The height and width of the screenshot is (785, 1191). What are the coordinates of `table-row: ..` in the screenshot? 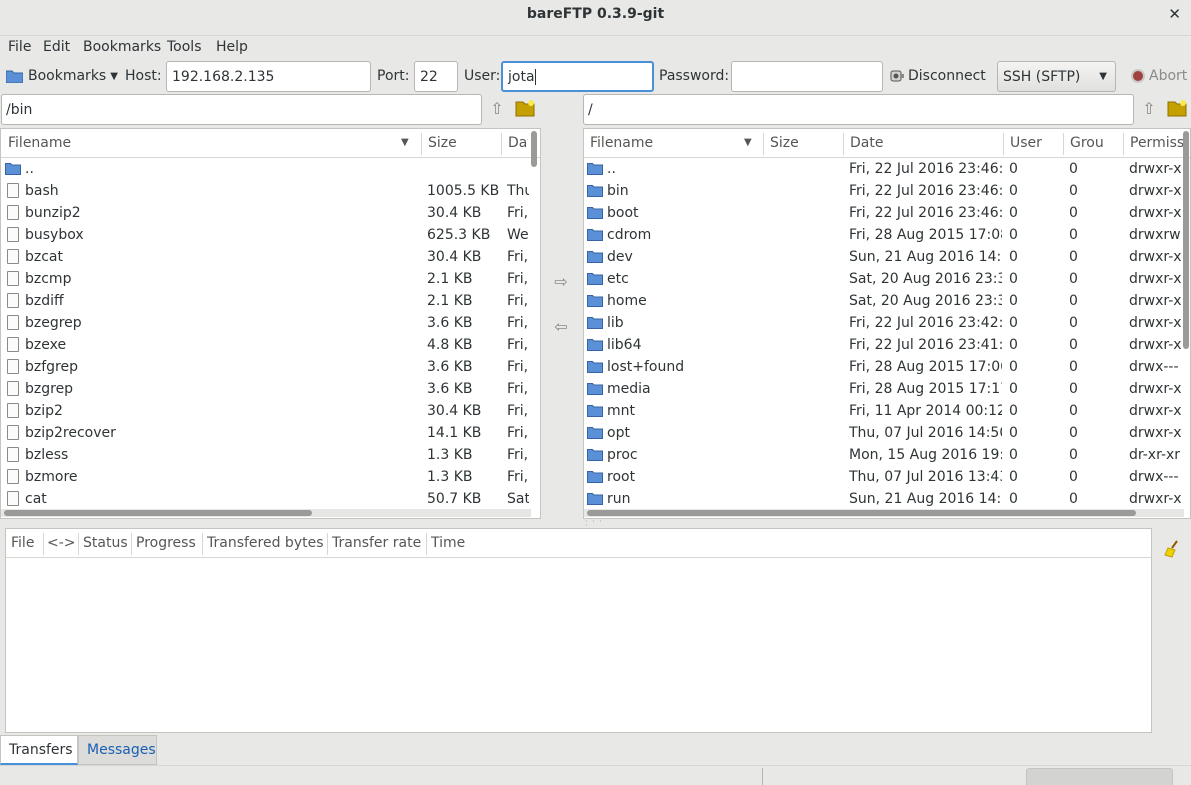 It's located at (270, 170).